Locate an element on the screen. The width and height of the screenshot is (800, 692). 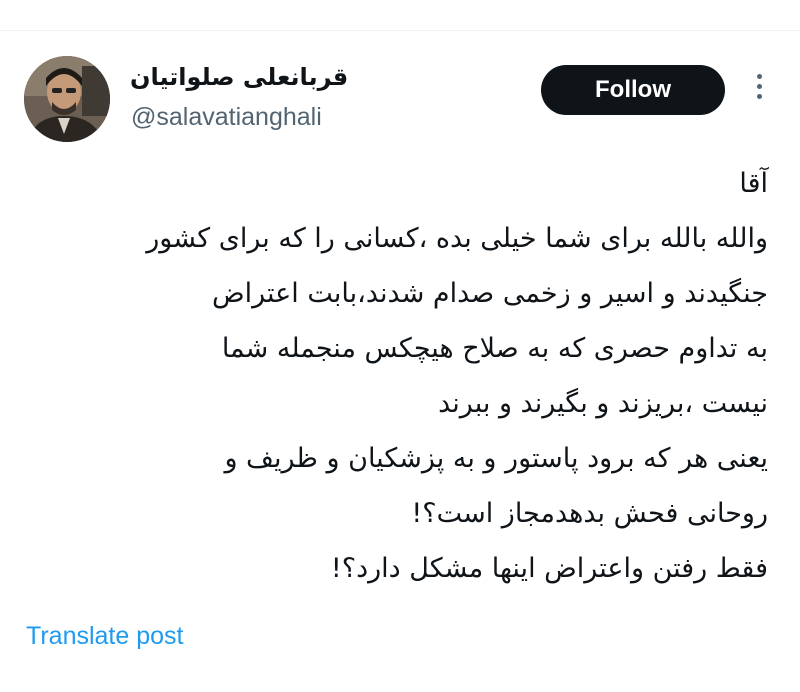
avatar-photo is located at coordinates (67, 99).